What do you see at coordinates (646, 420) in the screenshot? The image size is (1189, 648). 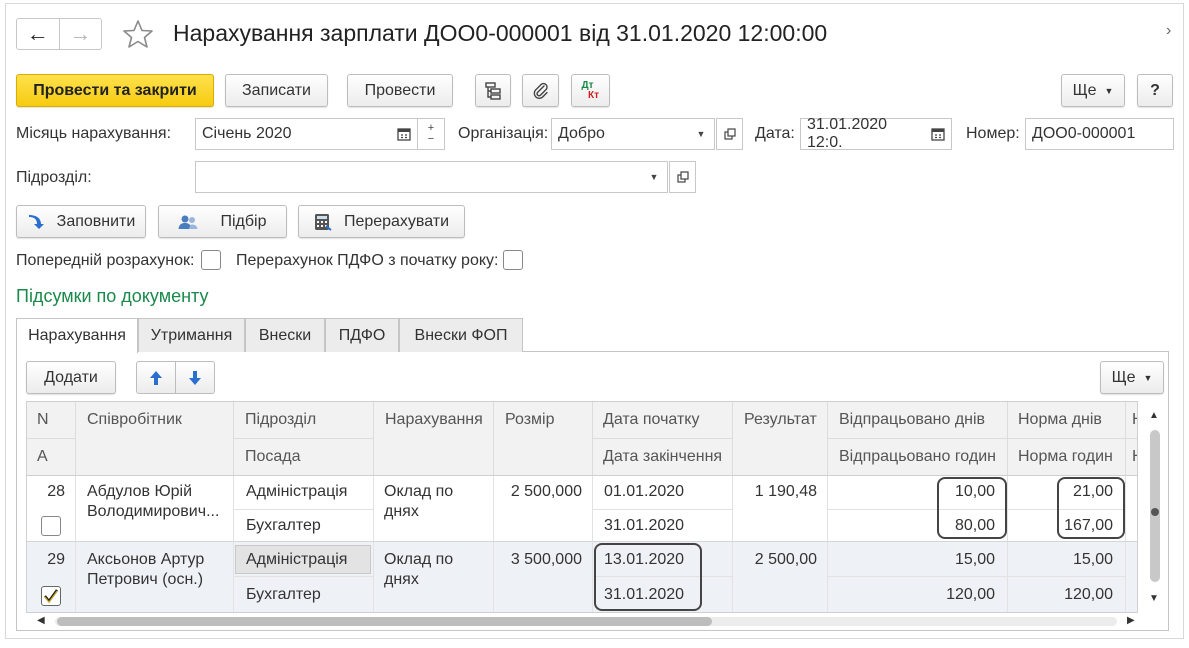 I see `col-start-date: Дата початку` at bounding box center [646, 420].